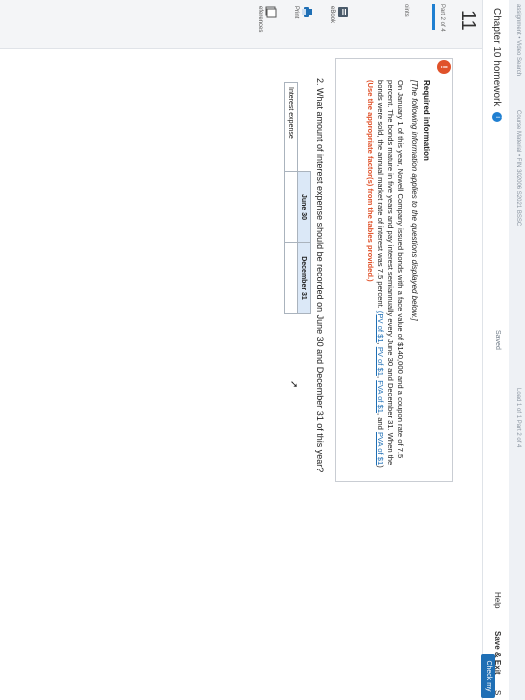 The width and height of the screenshot is (525, 700). I want to click on references-label: eferences, so click(260, 19).